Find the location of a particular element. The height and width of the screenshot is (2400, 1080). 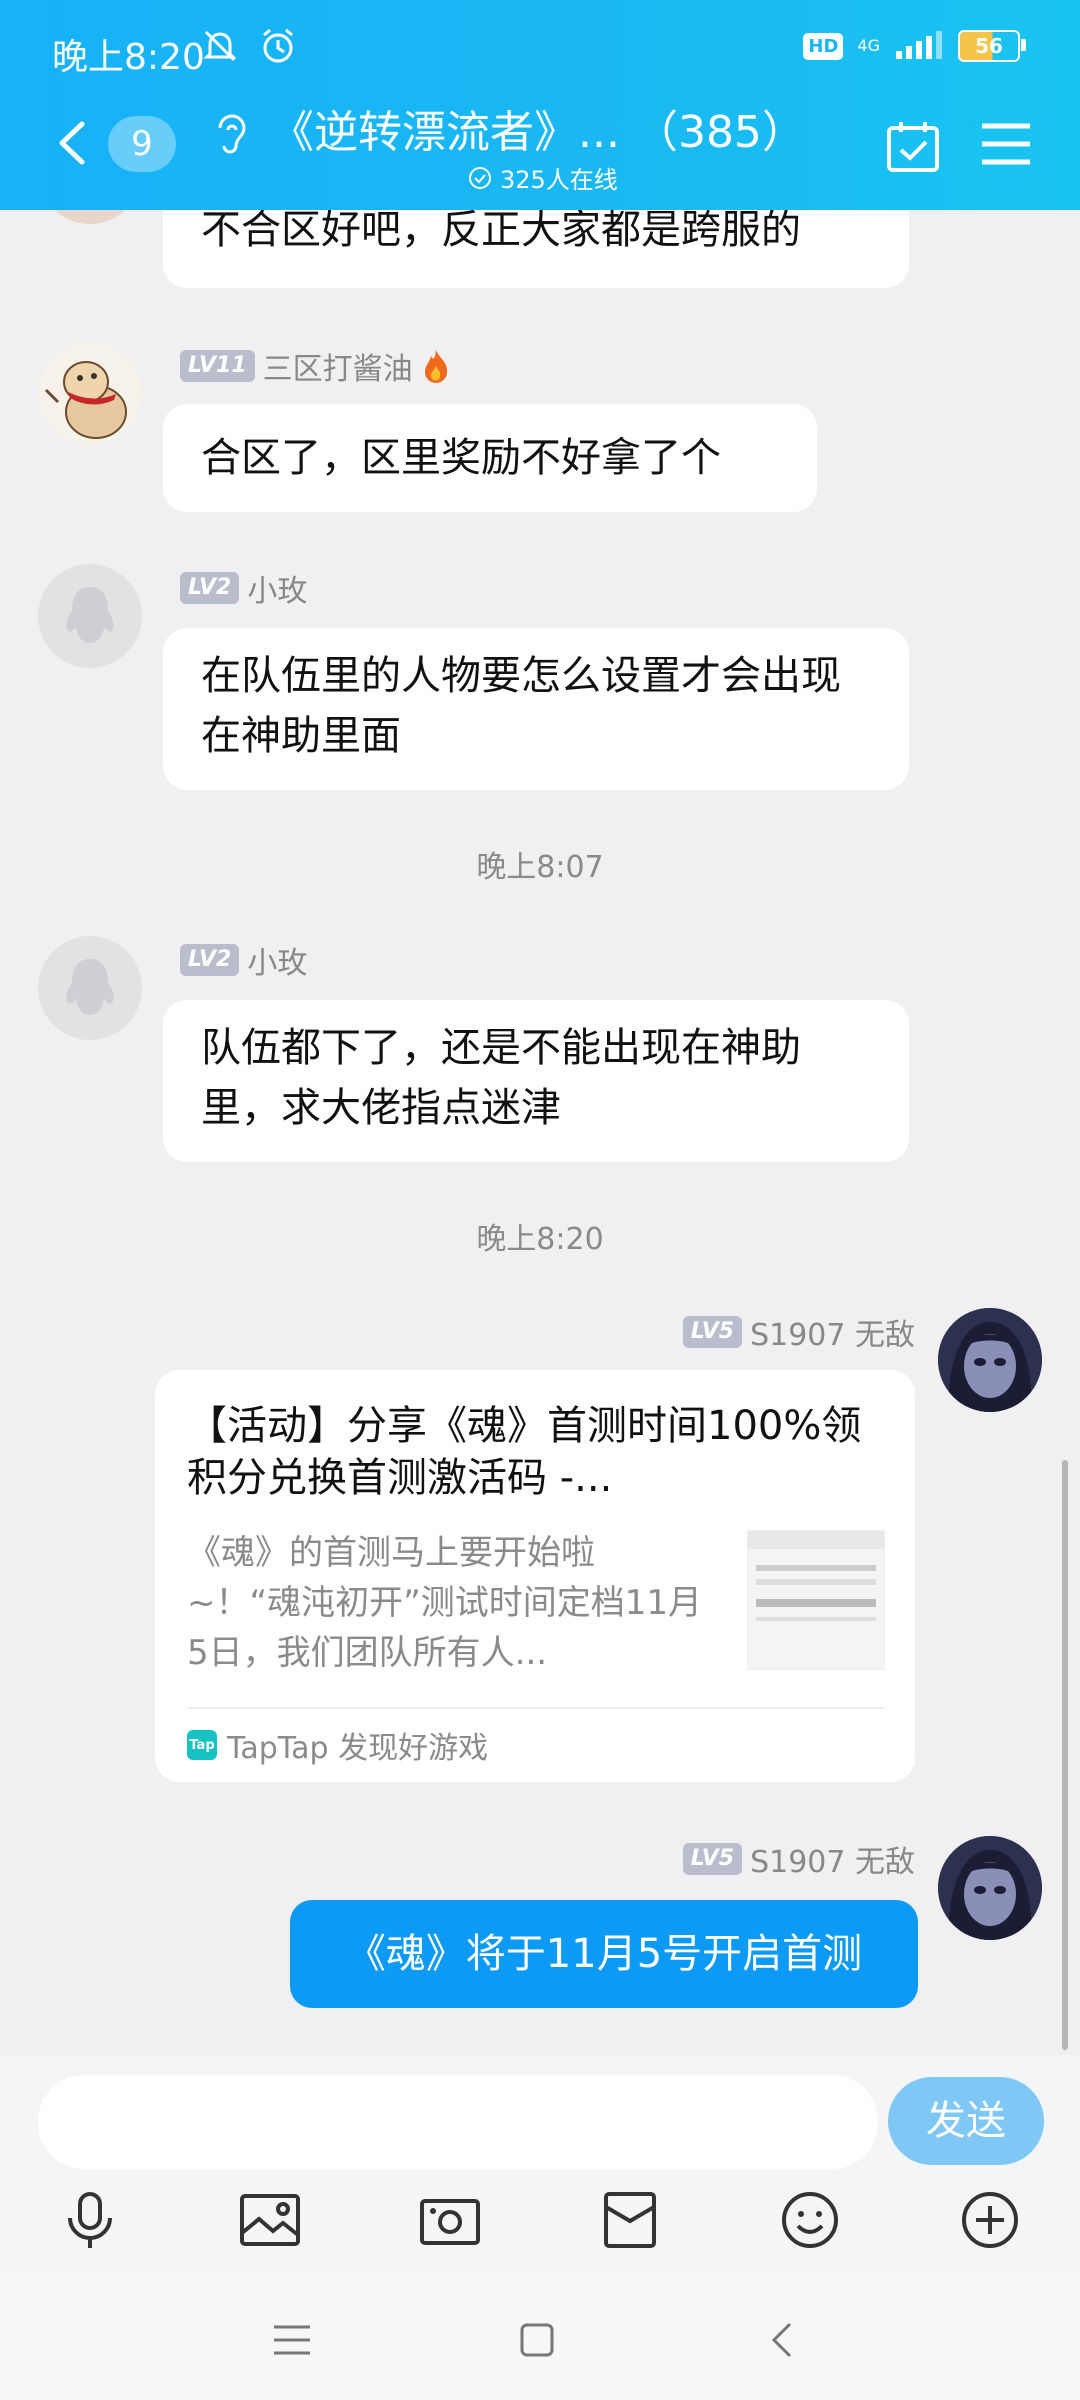

message-input is located at coordinates (458, 2122).